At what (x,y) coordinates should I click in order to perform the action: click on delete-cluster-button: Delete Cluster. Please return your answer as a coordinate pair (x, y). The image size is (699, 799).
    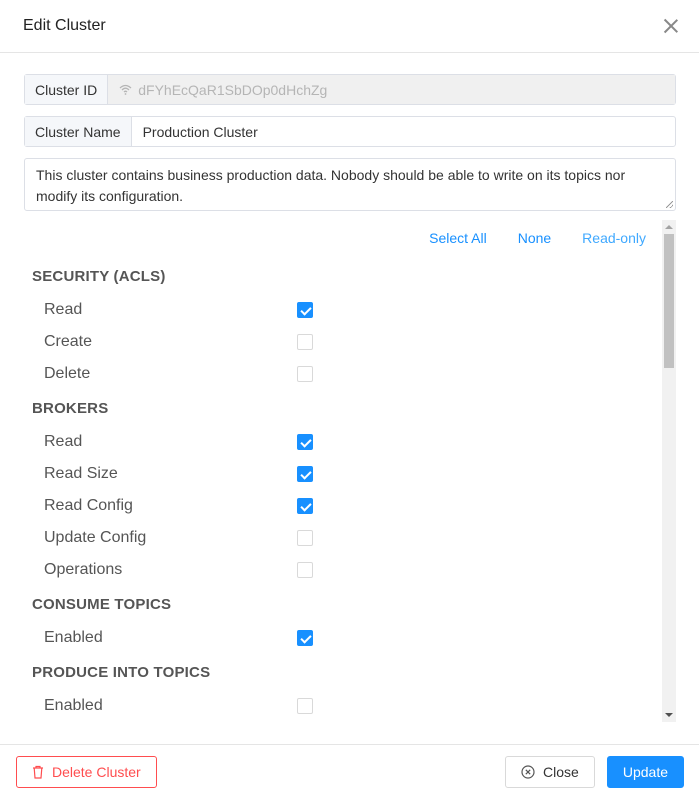
    Looking at the image, I should click on (86, 772).